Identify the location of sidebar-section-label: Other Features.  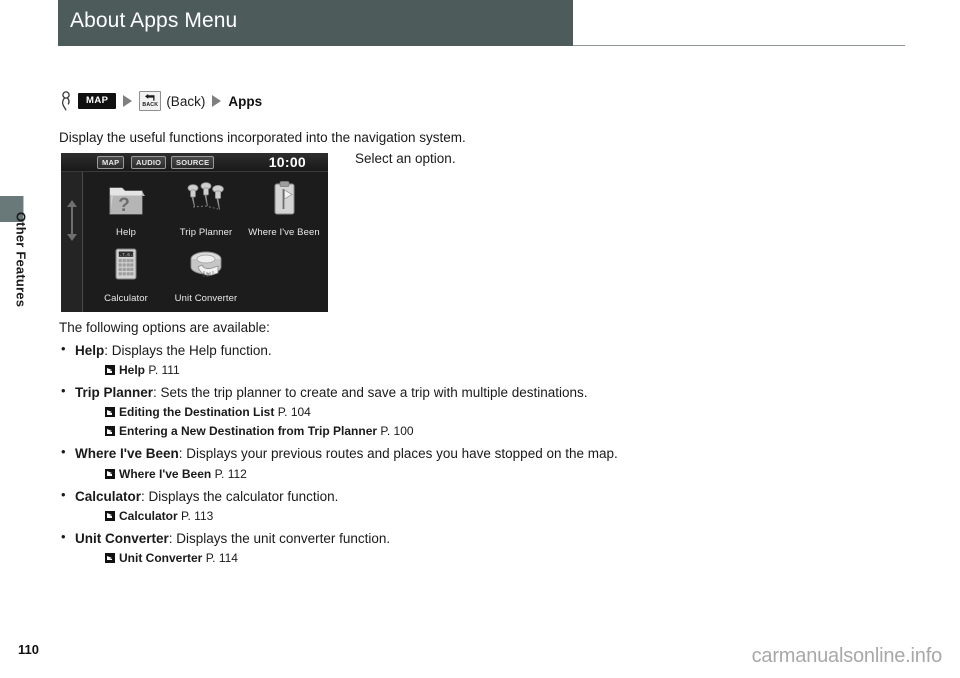
(21, 259).